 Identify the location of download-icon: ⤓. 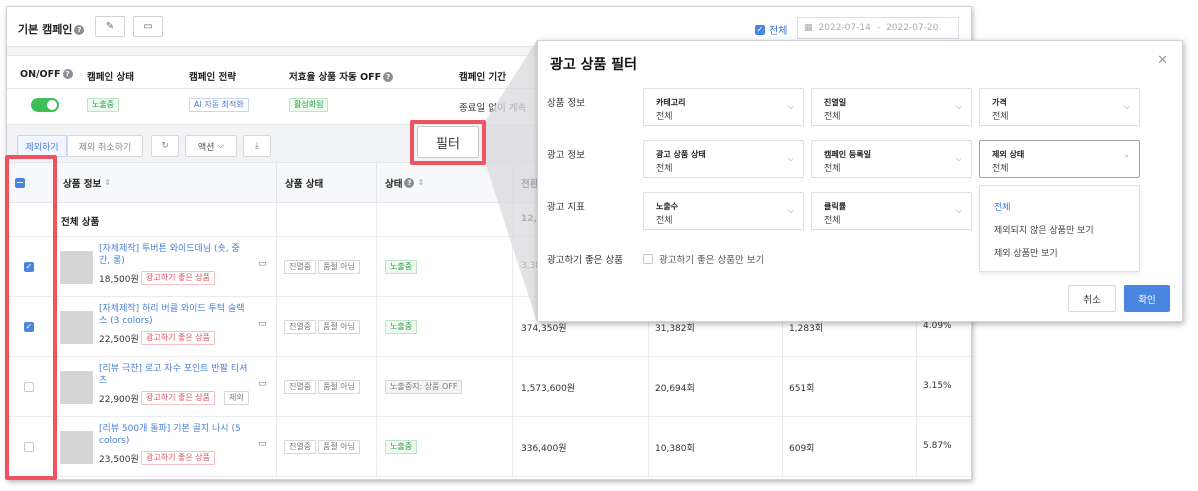
(257, 146).